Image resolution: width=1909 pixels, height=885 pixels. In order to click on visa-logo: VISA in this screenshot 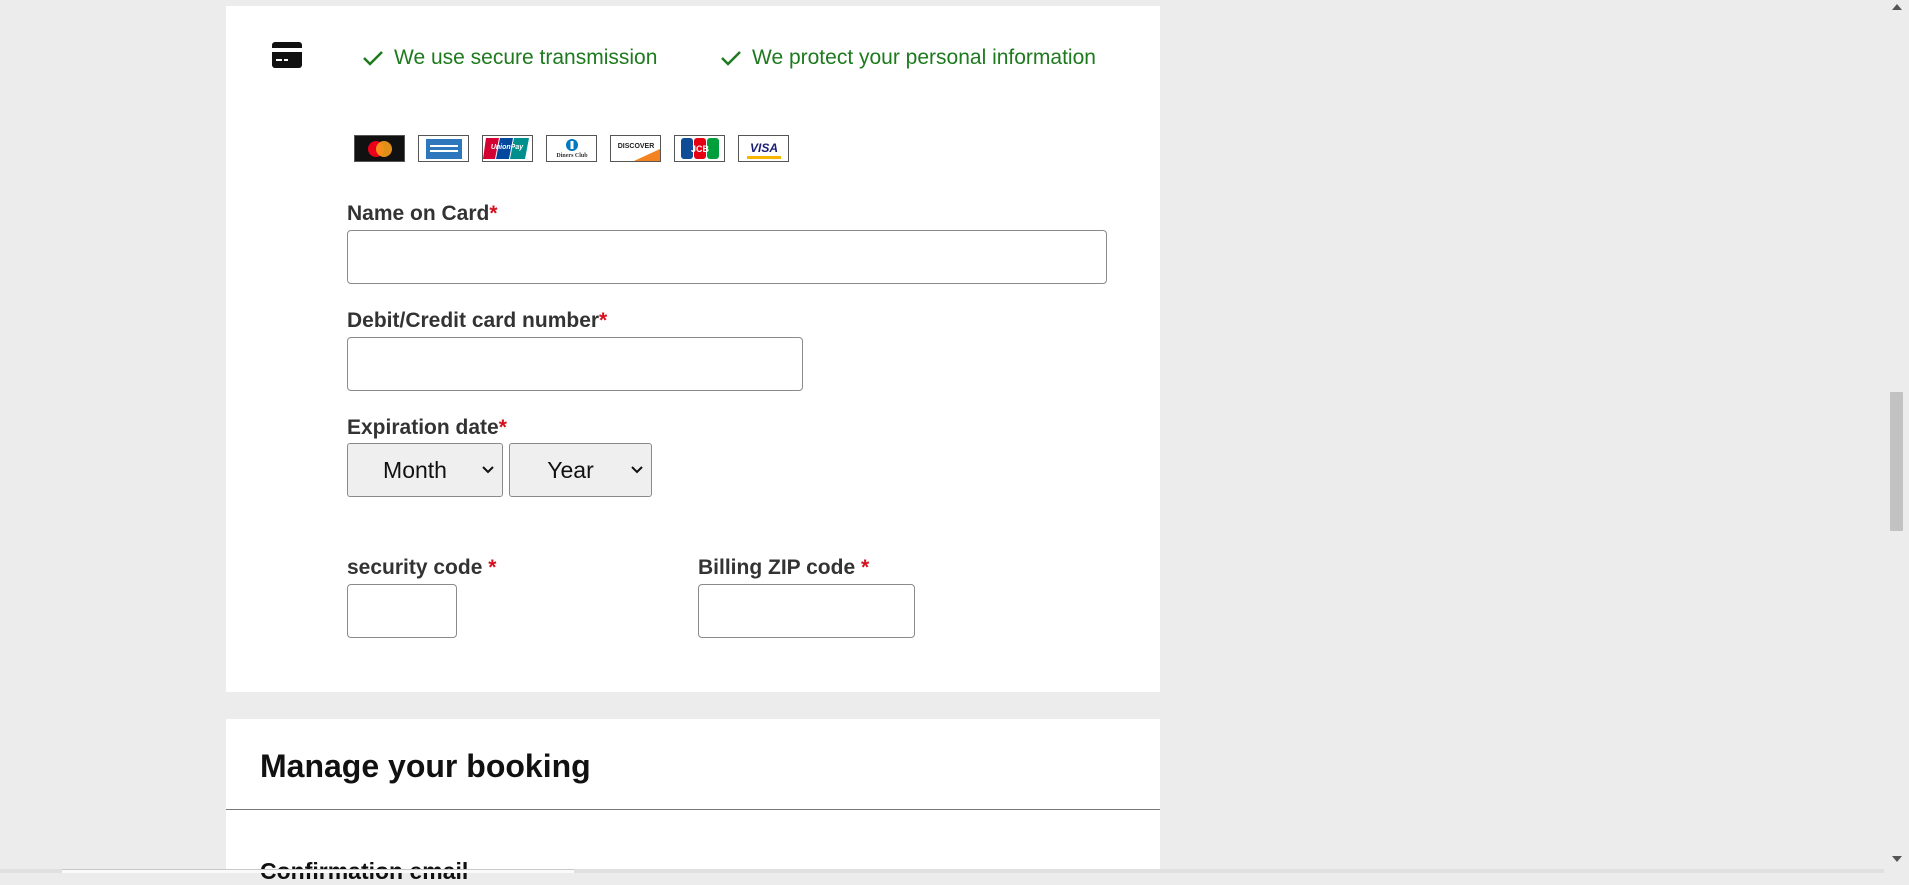, I will do `click(763, 148)`.